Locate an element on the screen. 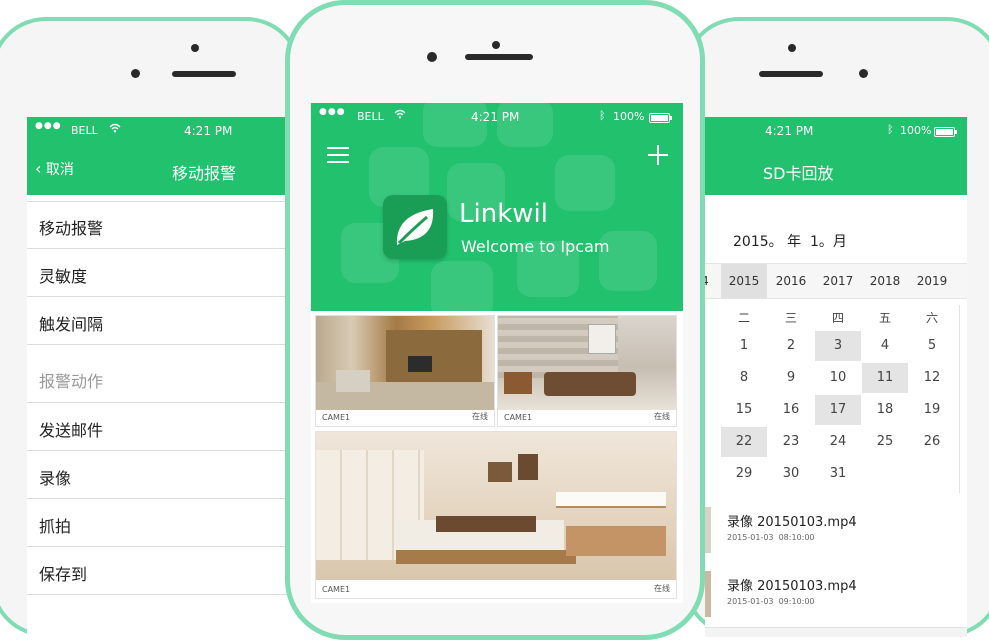 This screenshot has height=640, width=989. welcome-text: Welcome to Ipcam is located at coordinates (535, 246).